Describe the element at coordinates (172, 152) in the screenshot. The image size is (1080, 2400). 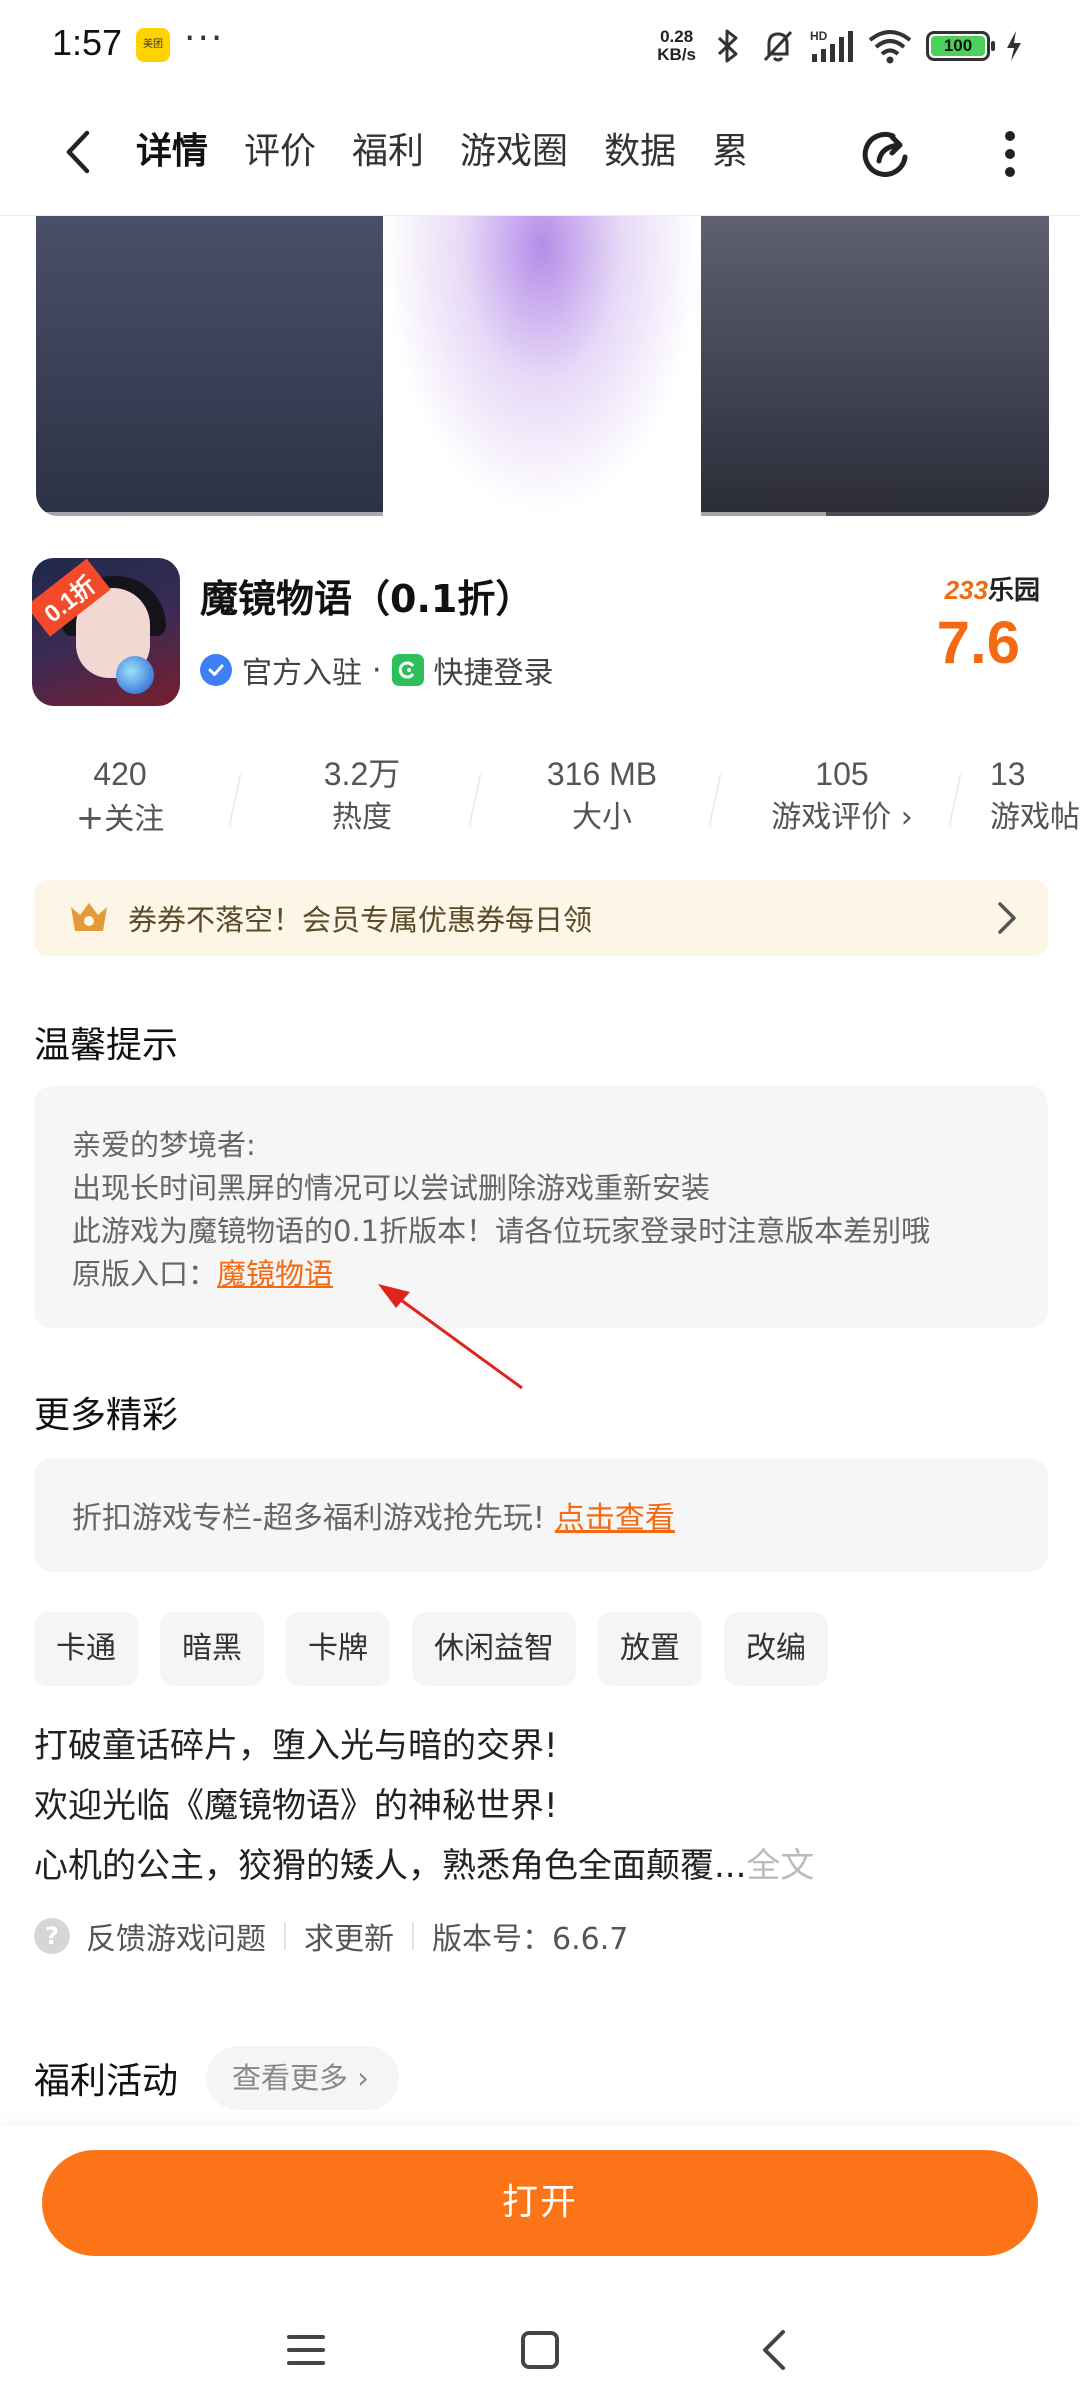
I see `tab-details: 详情` at that location.